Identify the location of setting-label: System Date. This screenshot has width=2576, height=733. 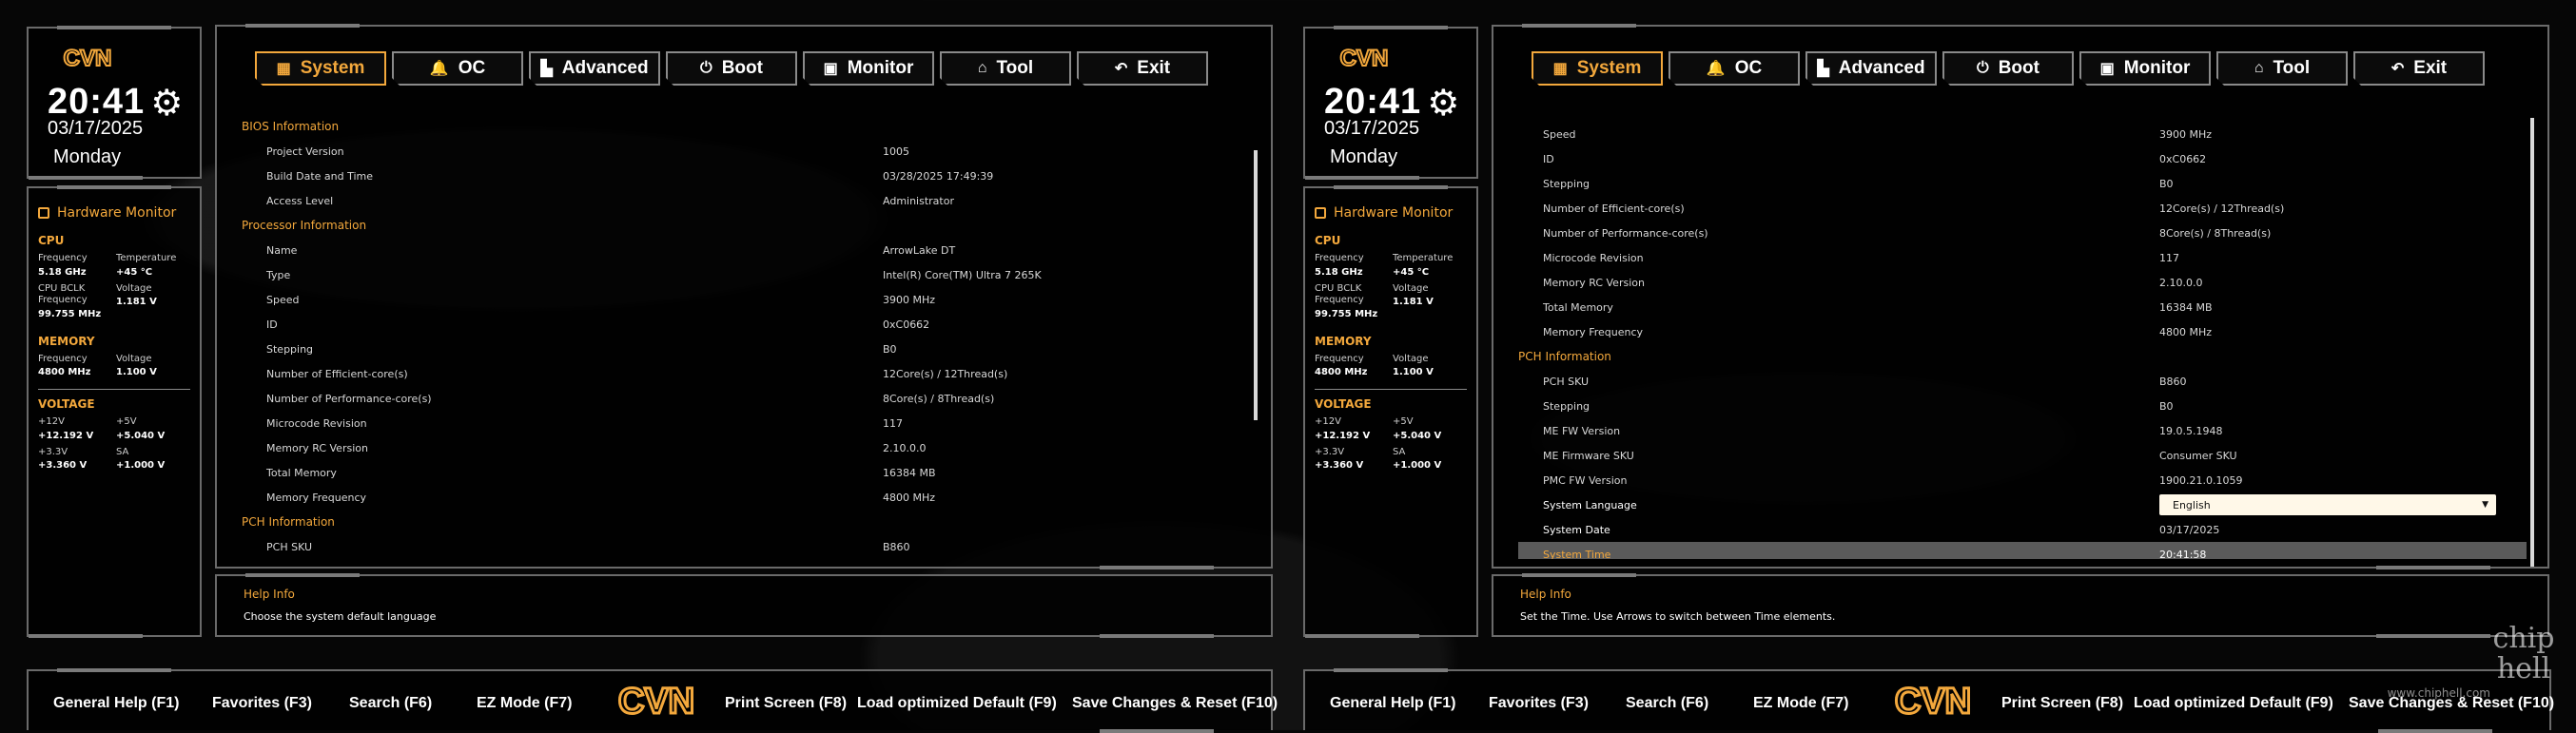
(1577, 529).